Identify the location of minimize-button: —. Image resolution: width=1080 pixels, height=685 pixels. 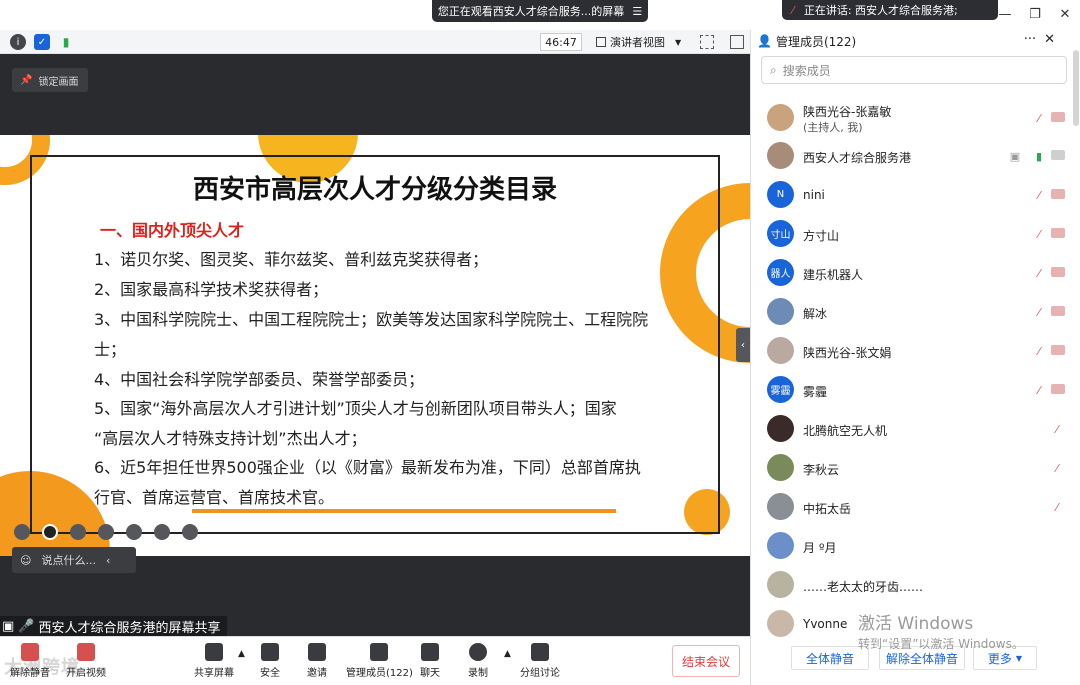
(1005, 14).